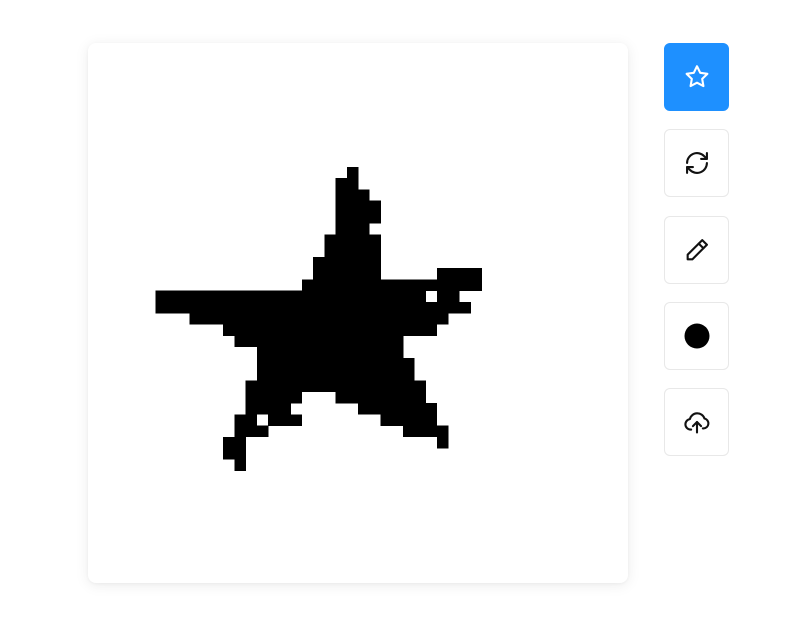 The width and height of the screenshot is (793, 630). I want to click on refresh-button, so click(696, 163).